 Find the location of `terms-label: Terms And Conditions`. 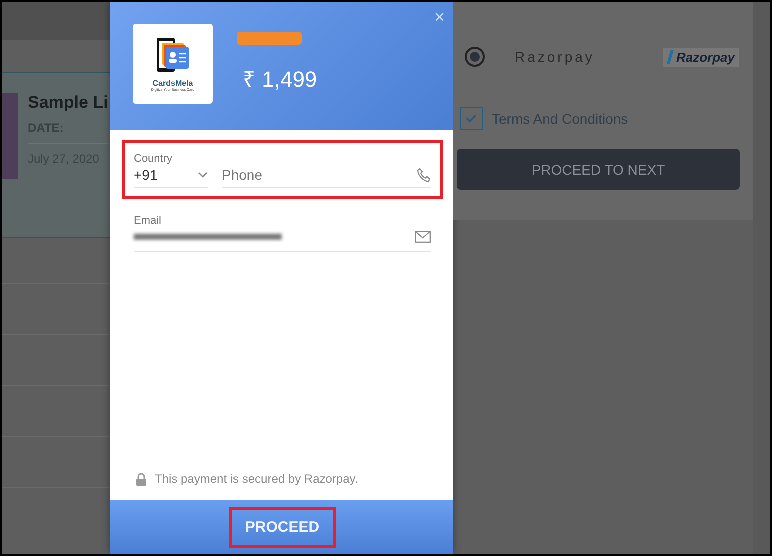

terms-label: Terms And Conditions is located at coordinates (560, 118).